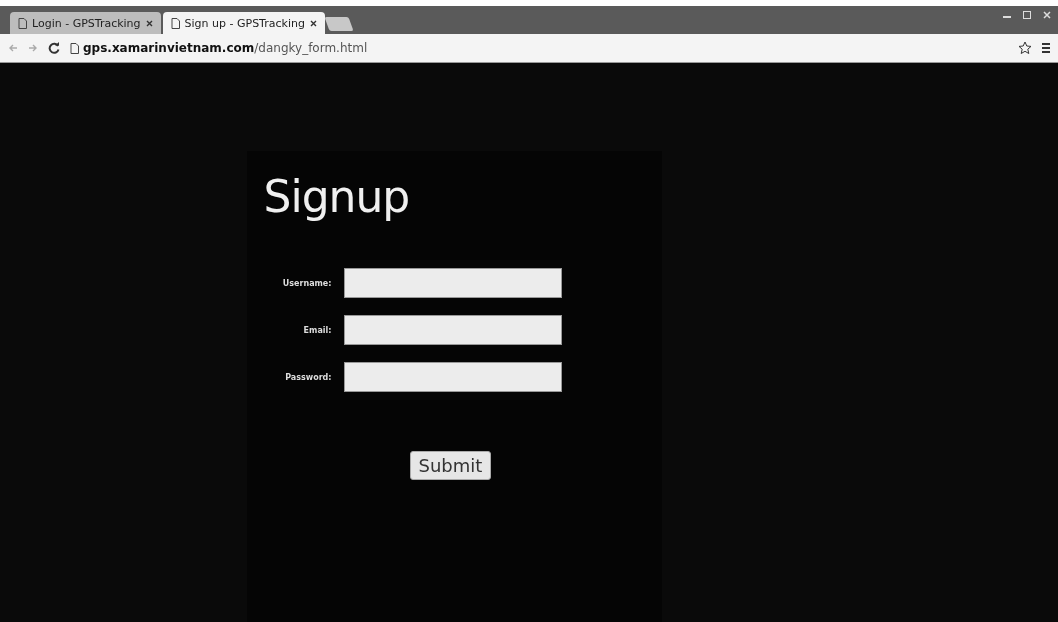 The height and width of the screenshot is (622, 1058). Describe the element at coordinates (85, 23) in the screenshot. I see `browser-tab: Login - GPSTracking` at that location.